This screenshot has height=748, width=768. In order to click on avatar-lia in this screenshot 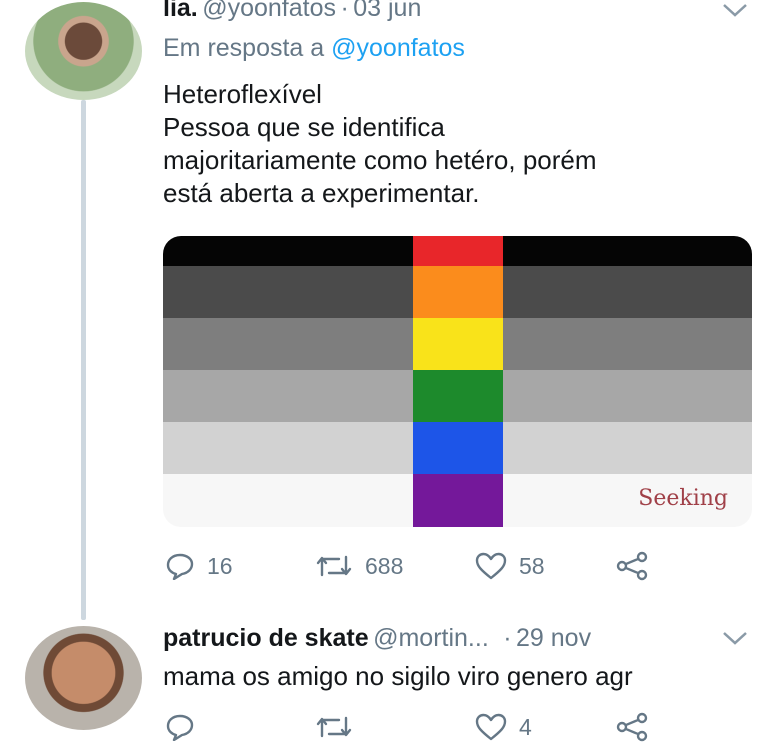, I will do `click(83, 51)`.